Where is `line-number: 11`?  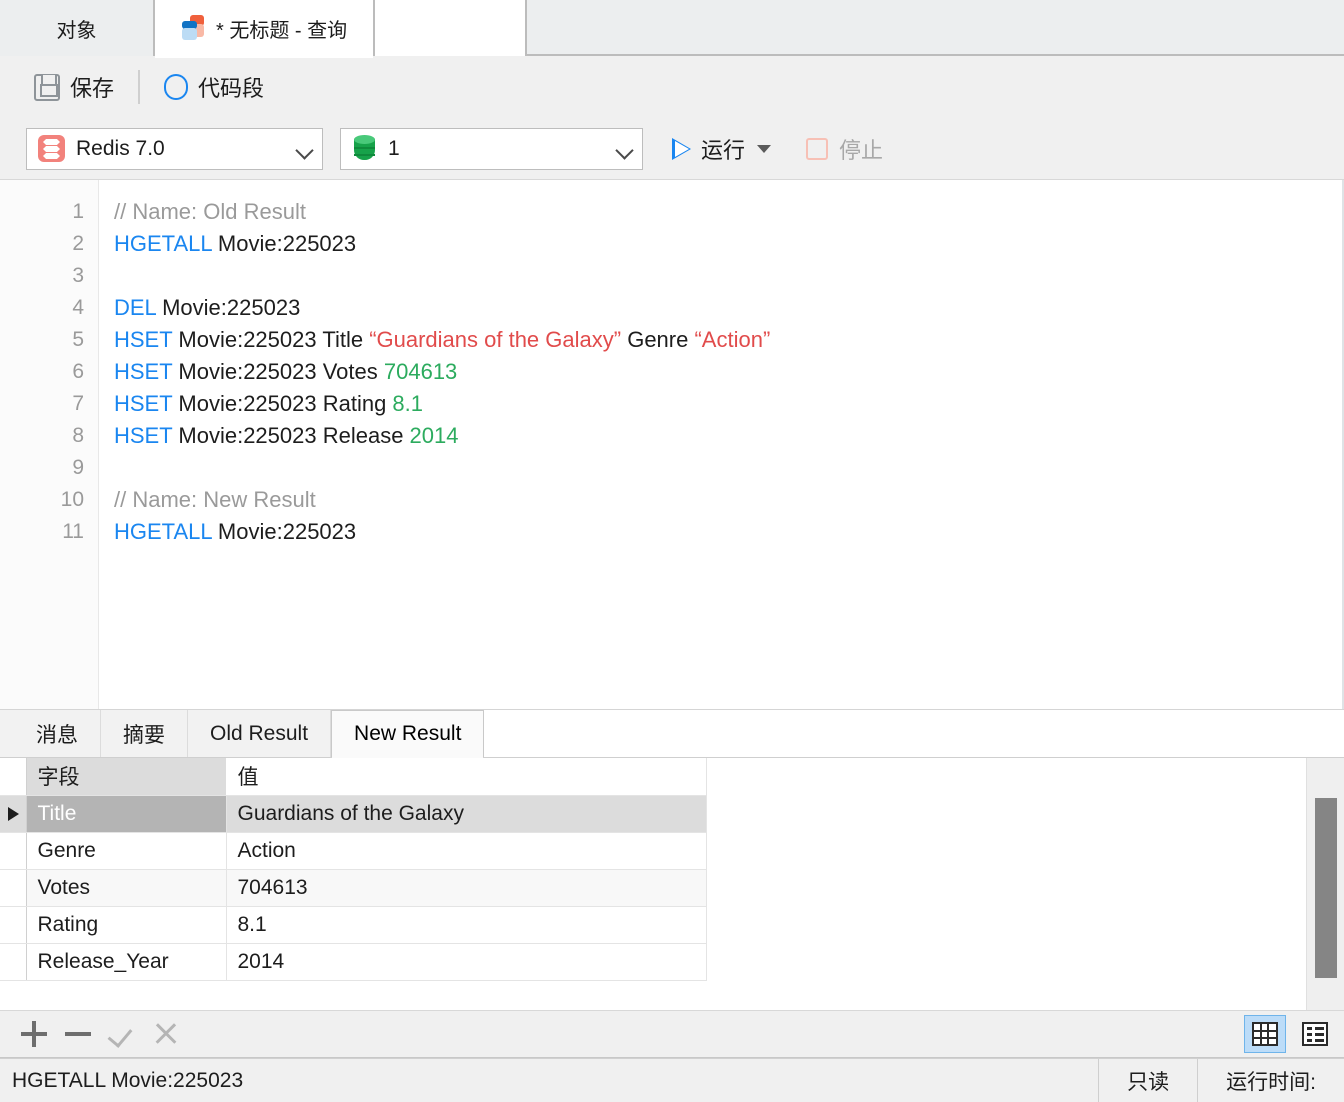 line-number: 11 is located at coordinates (73, 531).